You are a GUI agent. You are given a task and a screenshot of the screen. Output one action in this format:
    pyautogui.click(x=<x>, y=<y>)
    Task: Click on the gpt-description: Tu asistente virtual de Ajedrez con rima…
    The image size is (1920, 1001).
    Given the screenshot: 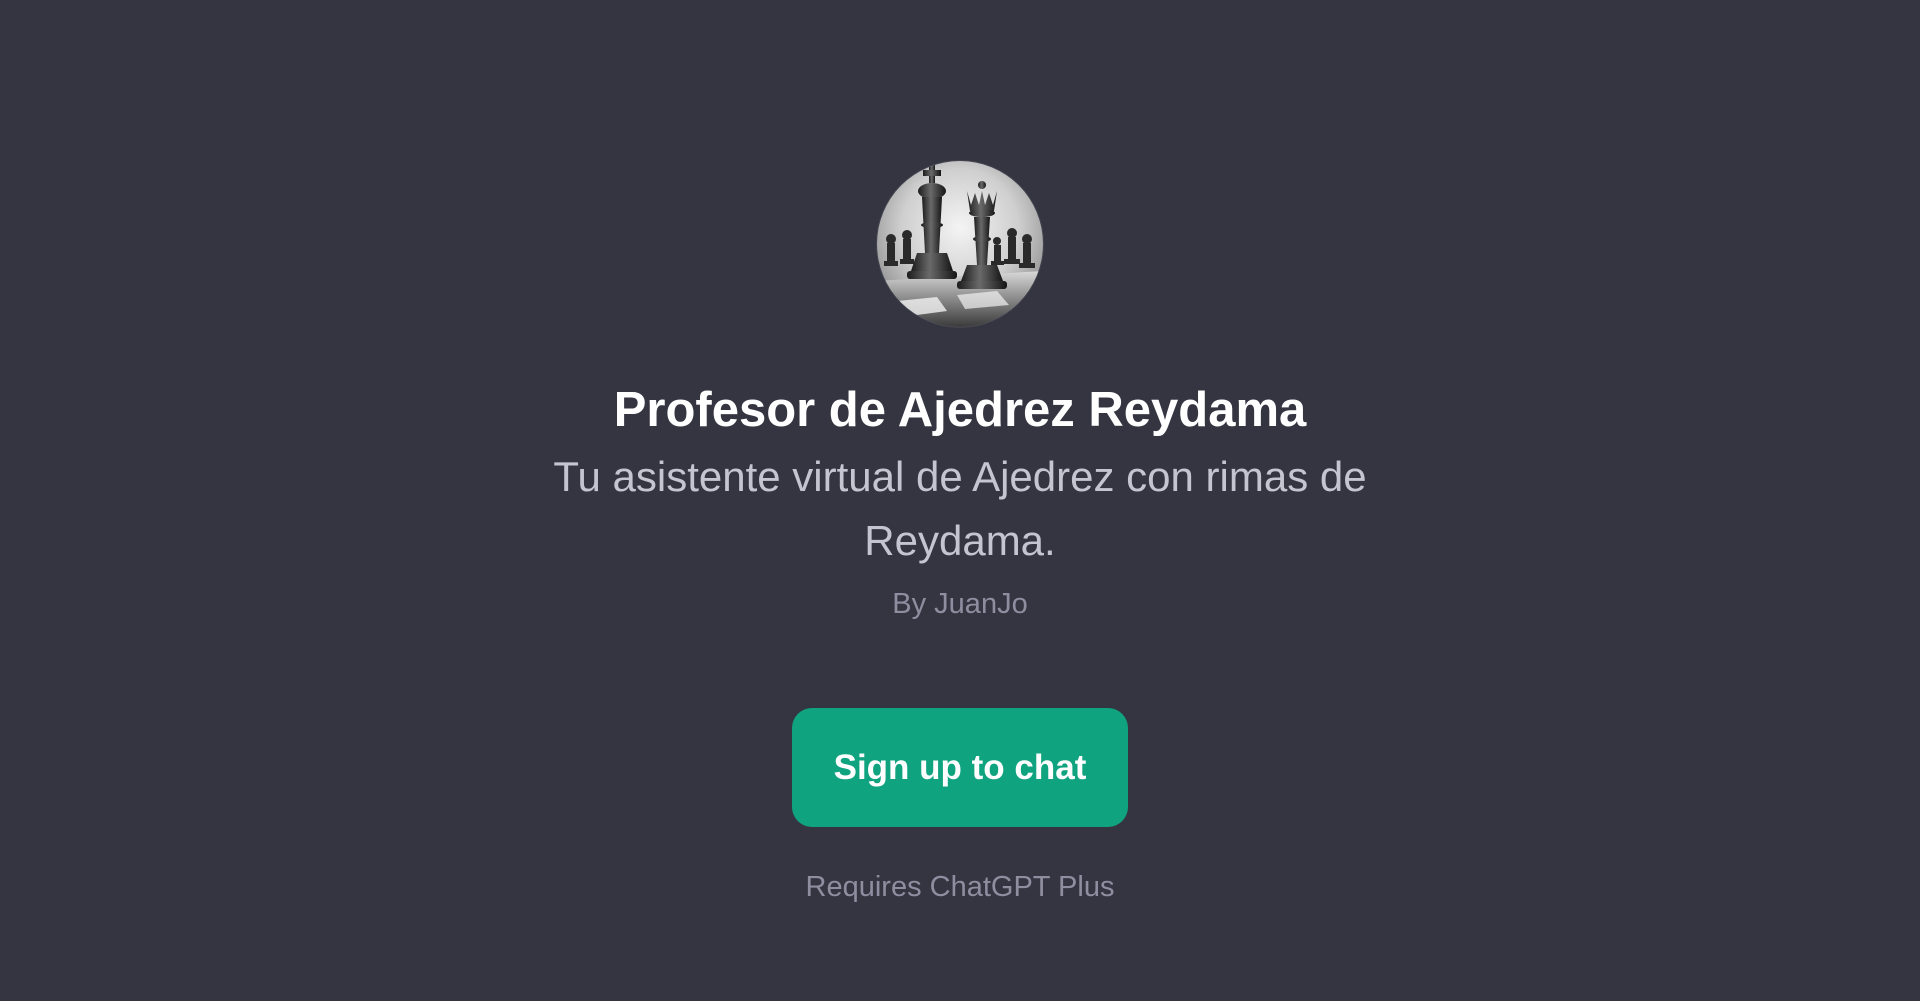 What is the action you would take?
    pyautogui.click(x=960, y=508)
    